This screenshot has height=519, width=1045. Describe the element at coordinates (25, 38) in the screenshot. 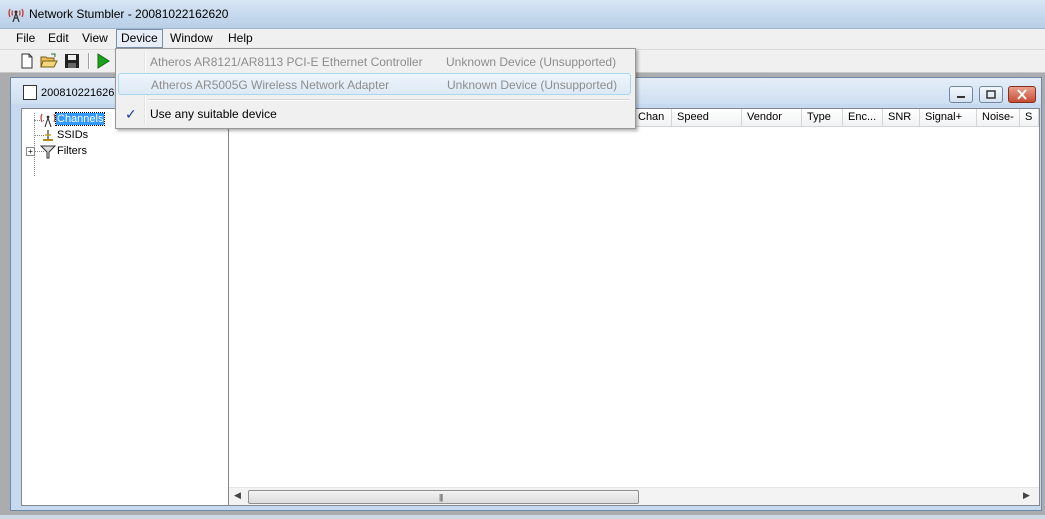

I see `menu-file: File` at that location.